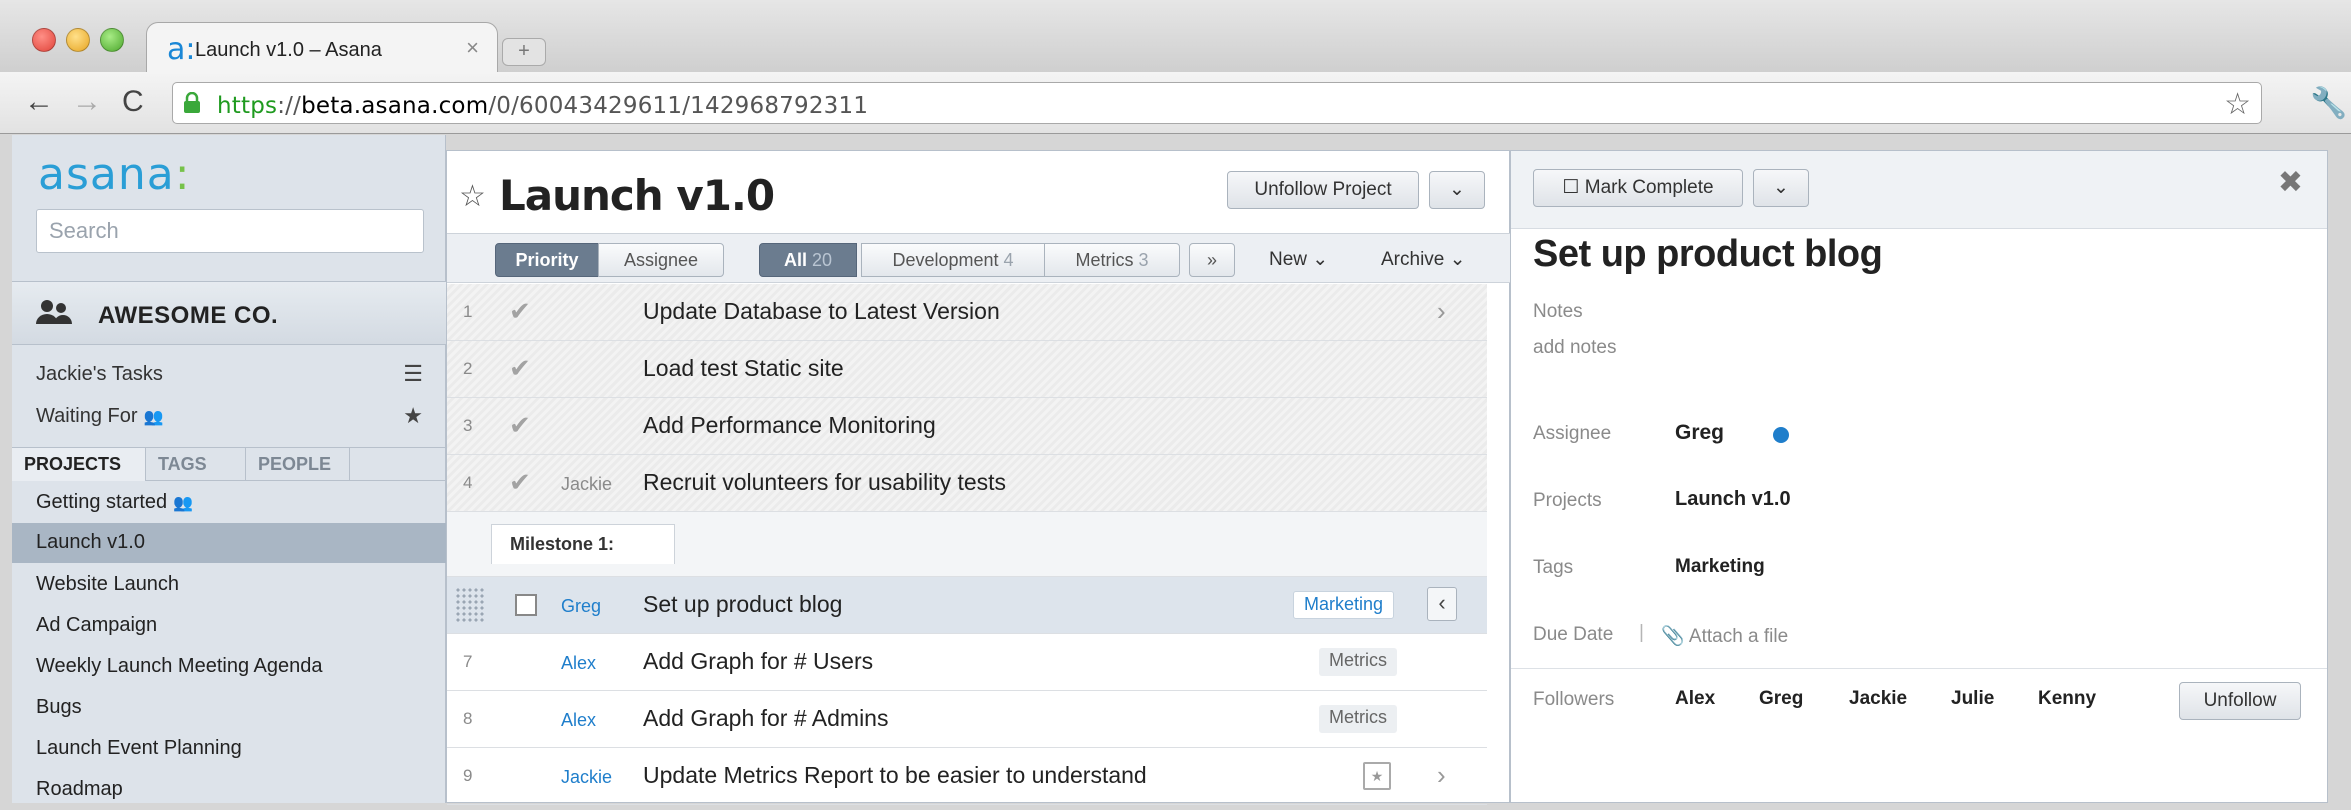 The height and width of the screenshot is (810, 2351). What do you see at coordinates (112, 40) in the screenshot?
I see `zoom-window-button` at bounding box center [112, 40].